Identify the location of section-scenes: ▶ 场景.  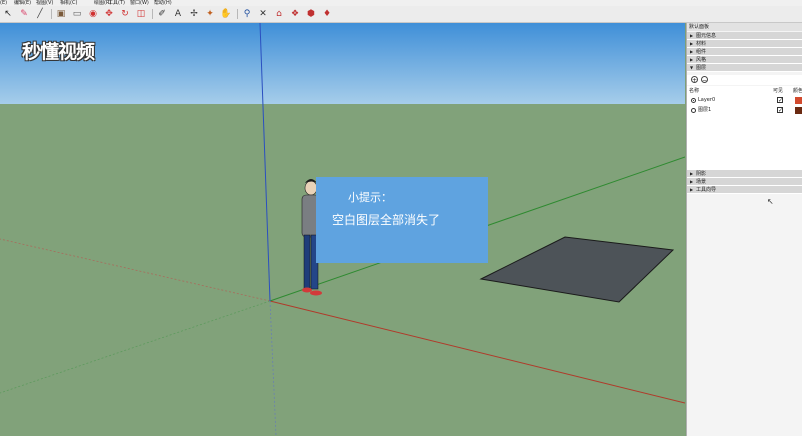
(744, 182).